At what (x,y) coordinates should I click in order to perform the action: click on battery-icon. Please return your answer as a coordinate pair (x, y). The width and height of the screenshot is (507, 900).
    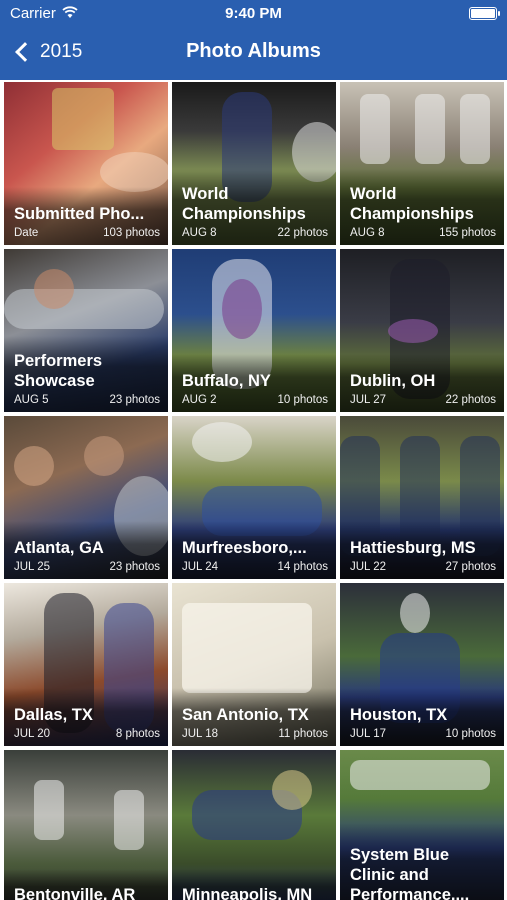
    Looking at the image, I should click on (484, 13).